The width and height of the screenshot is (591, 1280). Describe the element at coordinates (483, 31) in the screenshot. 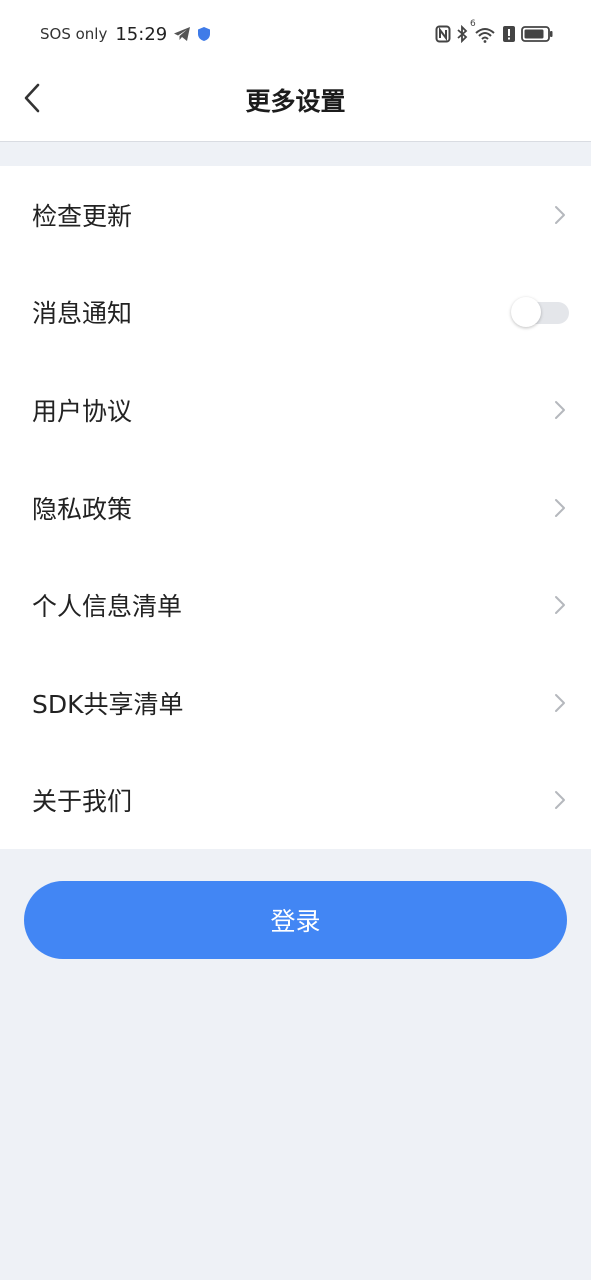

I see `wifi-icon: 6` at that location.